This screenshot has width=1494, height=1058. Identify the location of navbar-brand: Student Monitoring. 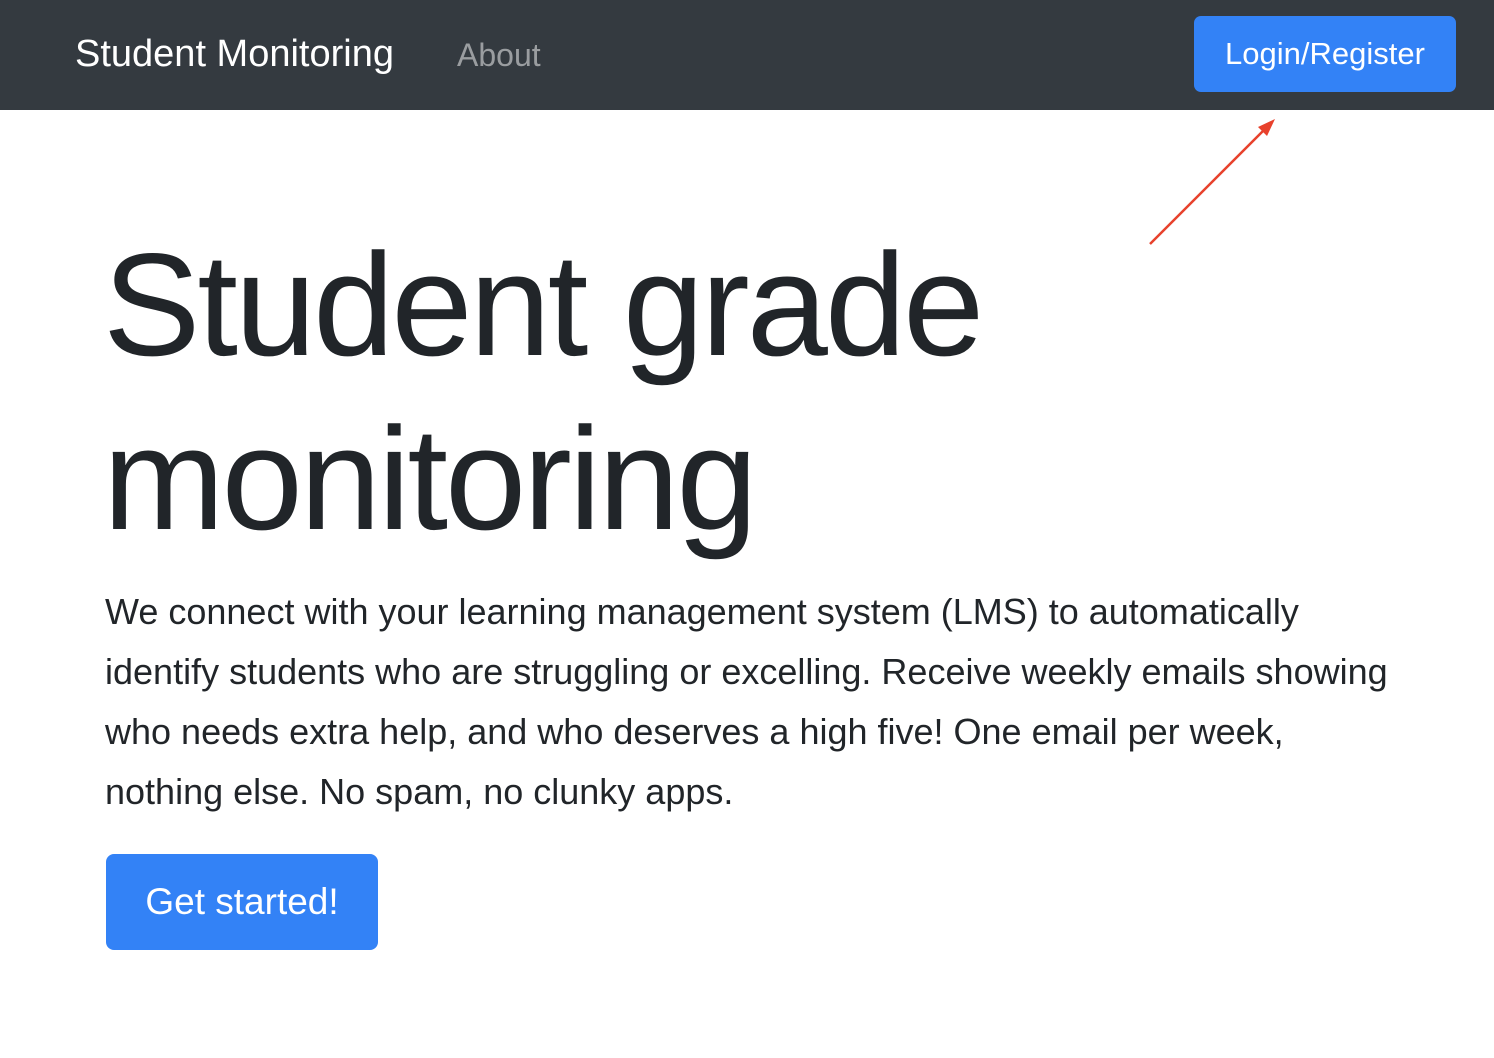
(234, 54).